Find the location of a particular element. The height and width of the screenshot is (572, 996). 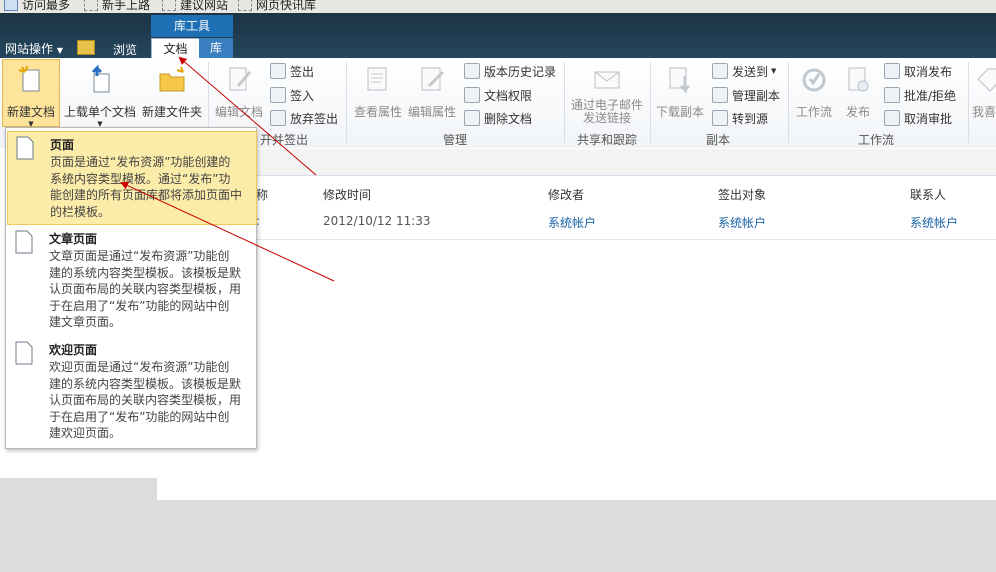

column-header-contact: 联系人 is located at coordinates (928, 194).